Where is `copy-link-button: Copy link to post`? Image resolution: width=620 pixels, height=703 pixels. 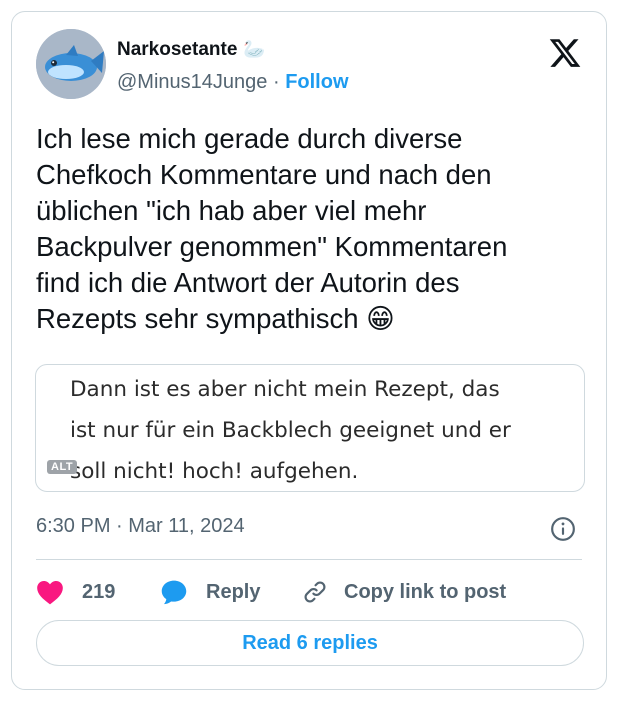
copy-link-button: Copy link to post is located at coordinates (404, 592).